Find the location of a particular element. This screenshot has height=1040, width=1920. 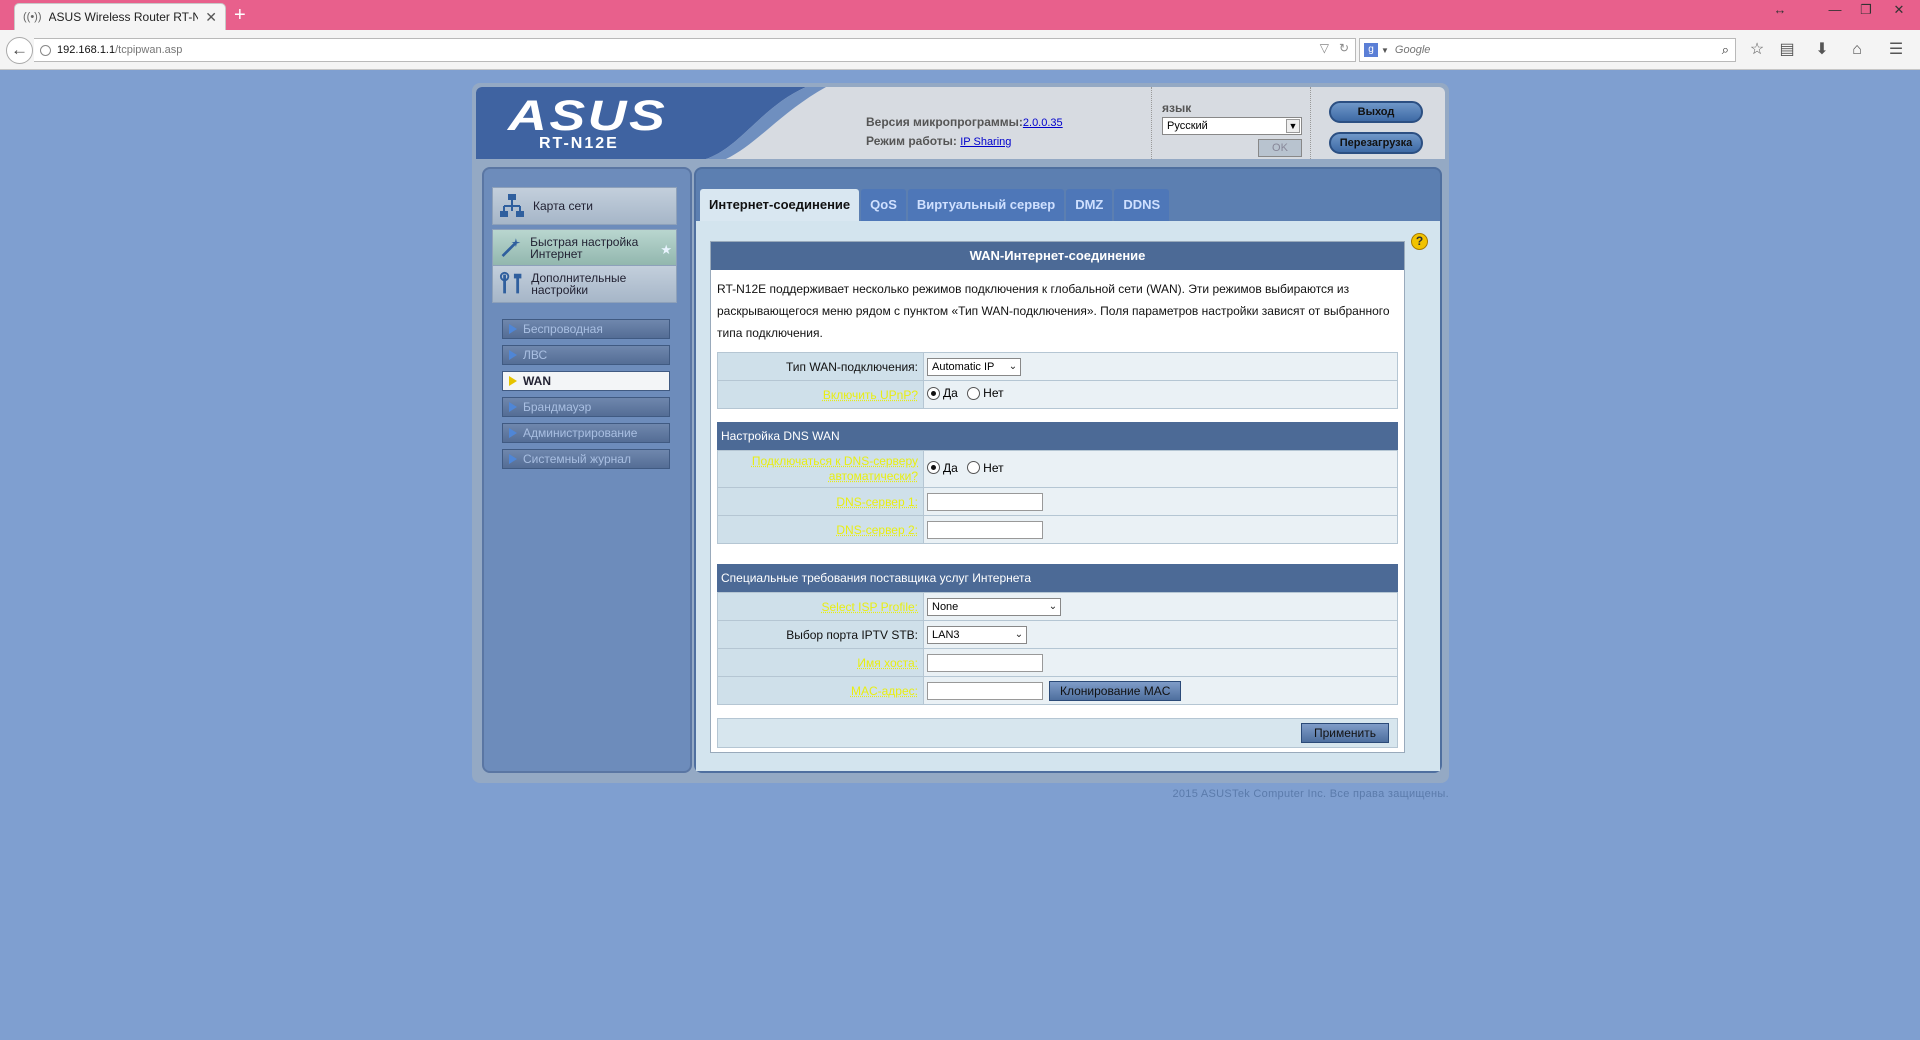

chevron-down-icon: ▼ is located at coordinates (1385, 50).